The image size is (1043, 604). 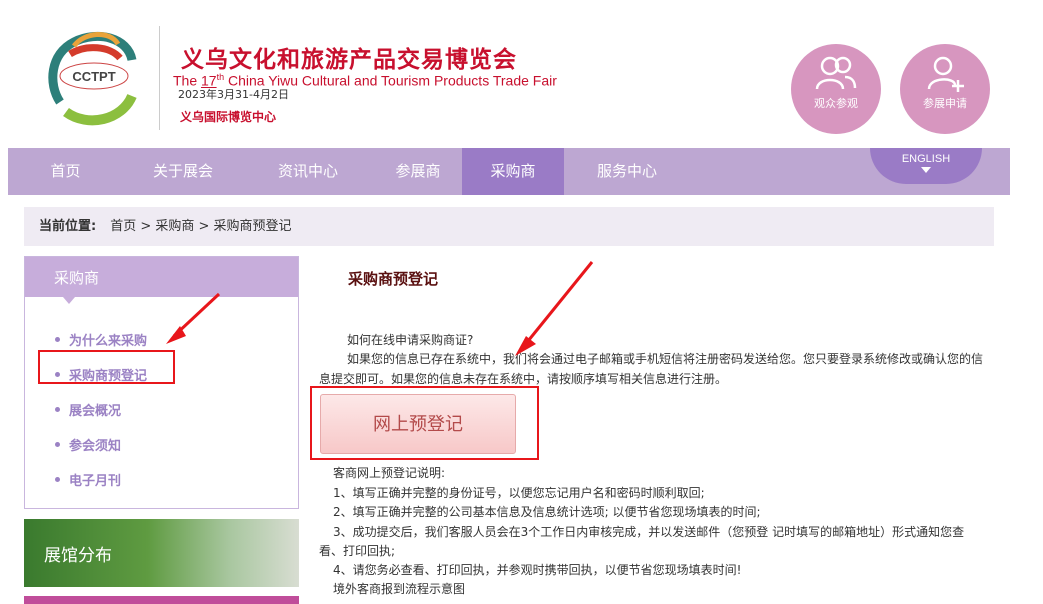 What do you see at coordinates (380, 308) in the screenshot?
I see `annotation-arrows` at bounding box center [380, 308].